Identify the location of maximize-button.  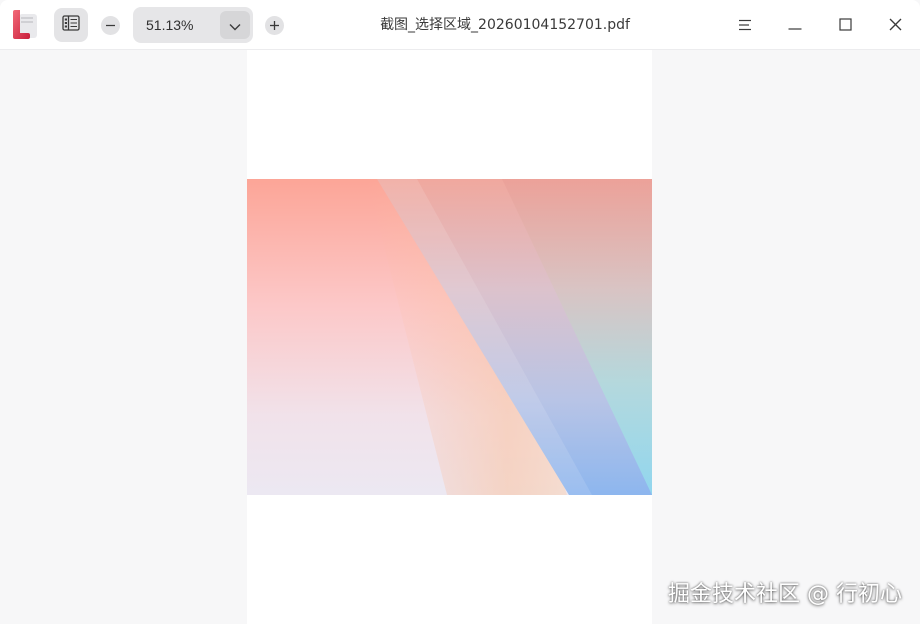
(845, 25).